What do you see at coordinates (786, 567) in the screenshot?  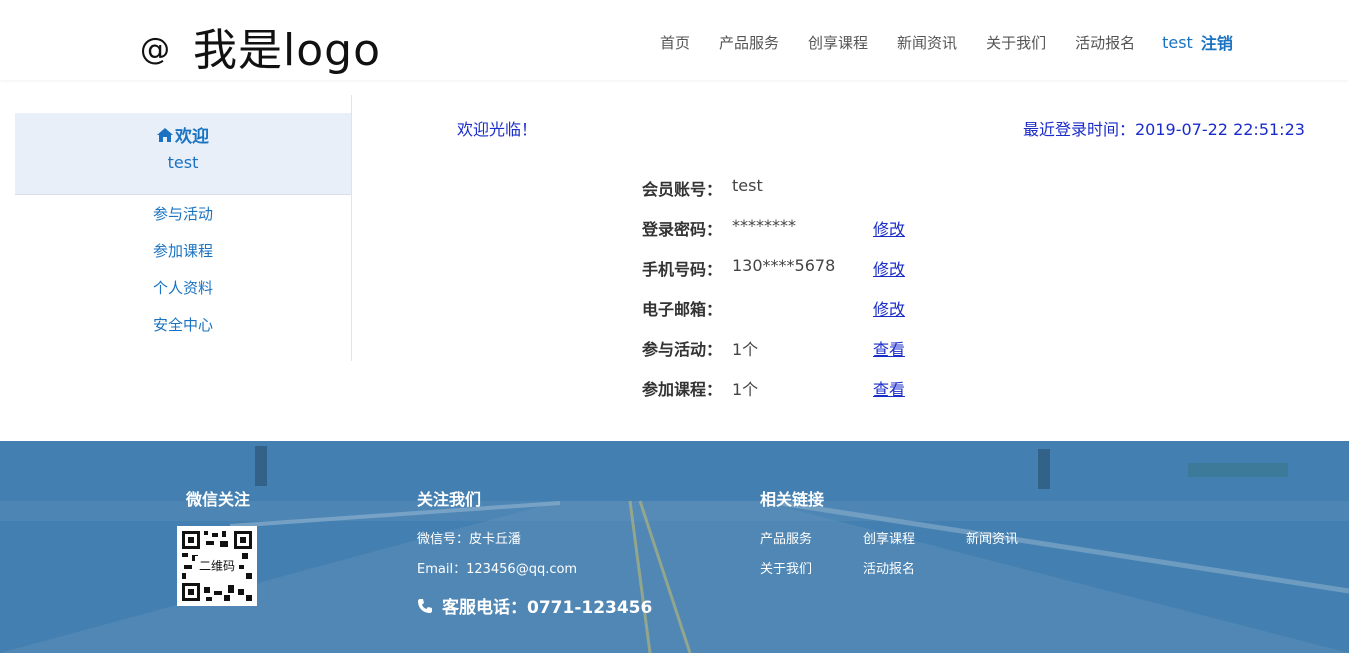 I see `footer-link-about: 关于我们` at bounding box center [786, 567].